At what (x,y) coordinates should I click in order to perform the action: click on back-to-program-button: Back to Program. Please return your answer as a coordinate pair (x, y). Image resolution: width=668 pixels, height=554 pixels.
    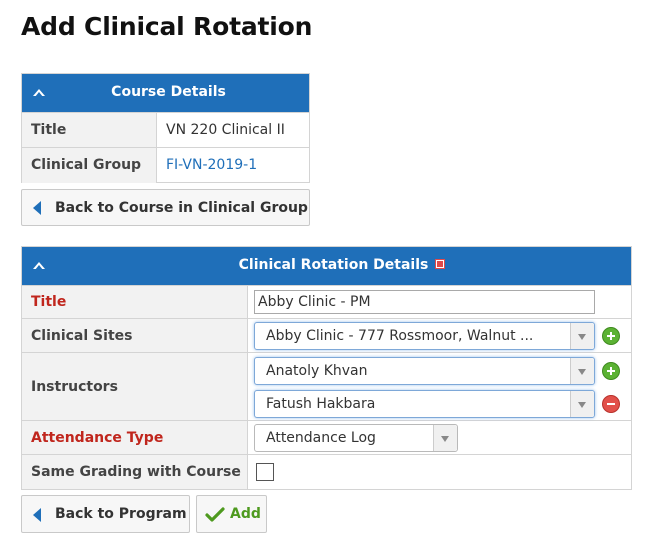
    Looking at the image, I should click on (105, 514).